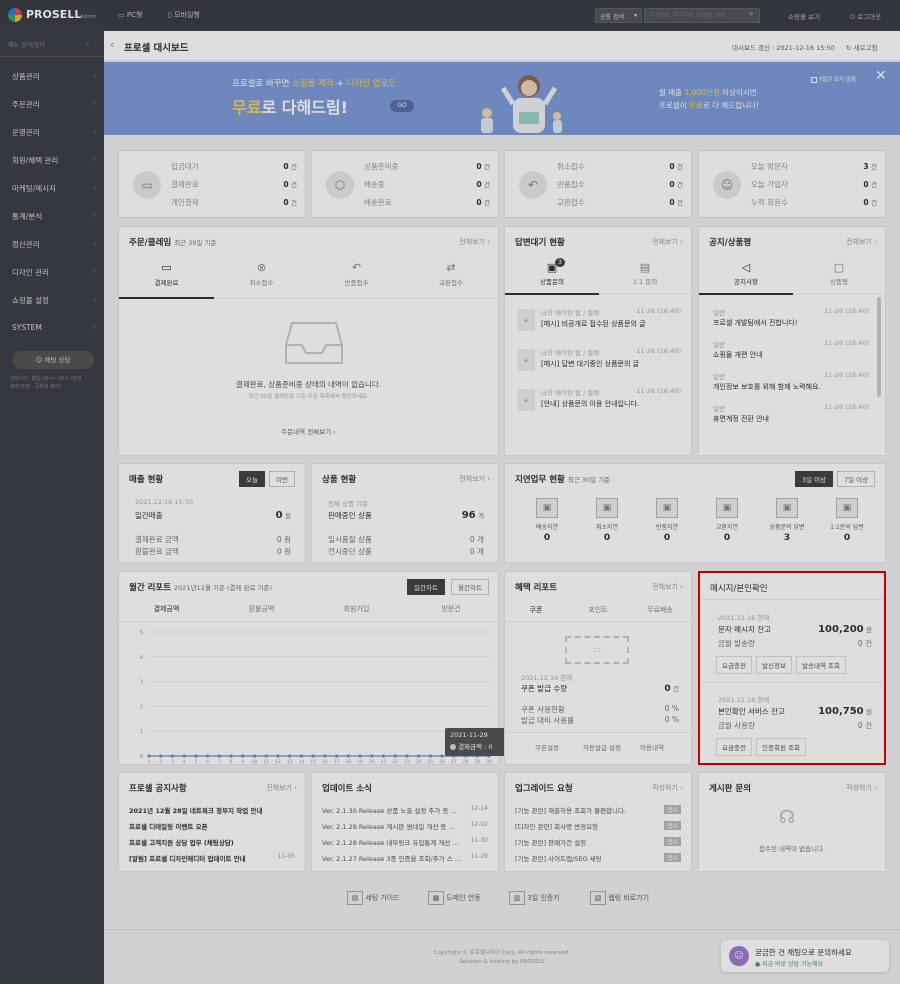 The image size is (900, 984). Describe the element at coordinates (356, 277) in the screenshot. I see `tab-return: ↶ 반품접수` at that location.